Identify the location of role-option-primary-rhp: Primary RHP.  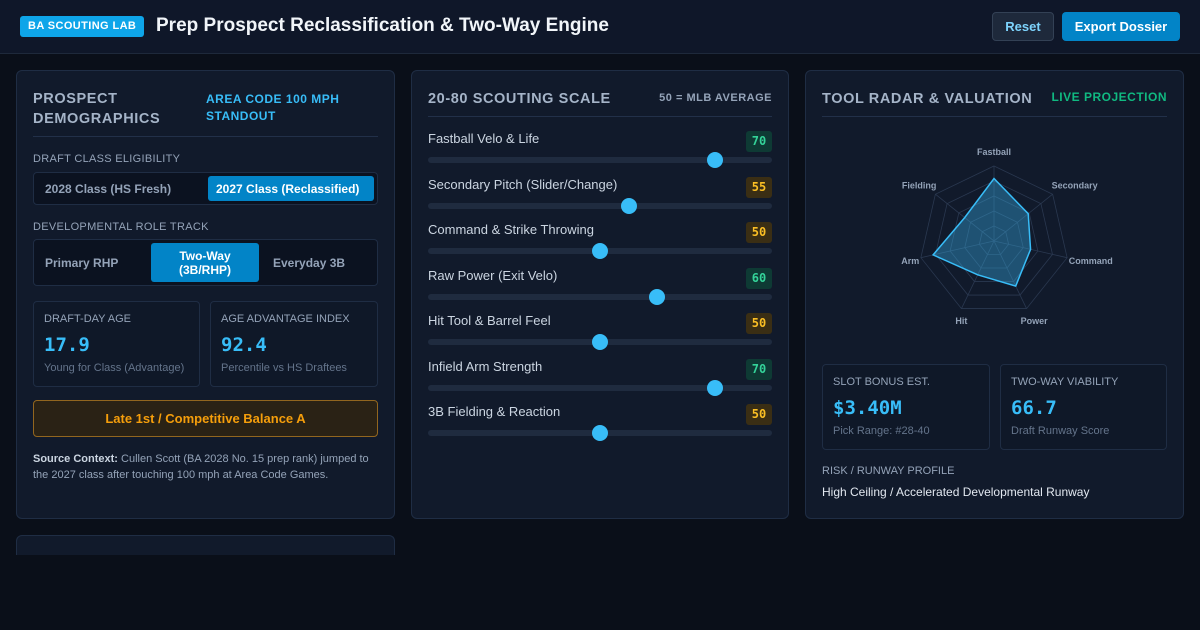
(93, 262).